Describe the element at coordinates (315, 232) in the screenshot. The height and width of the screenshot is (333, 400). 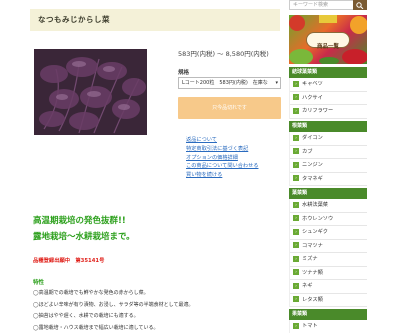
I see `category-label: シュンギク` at that location.